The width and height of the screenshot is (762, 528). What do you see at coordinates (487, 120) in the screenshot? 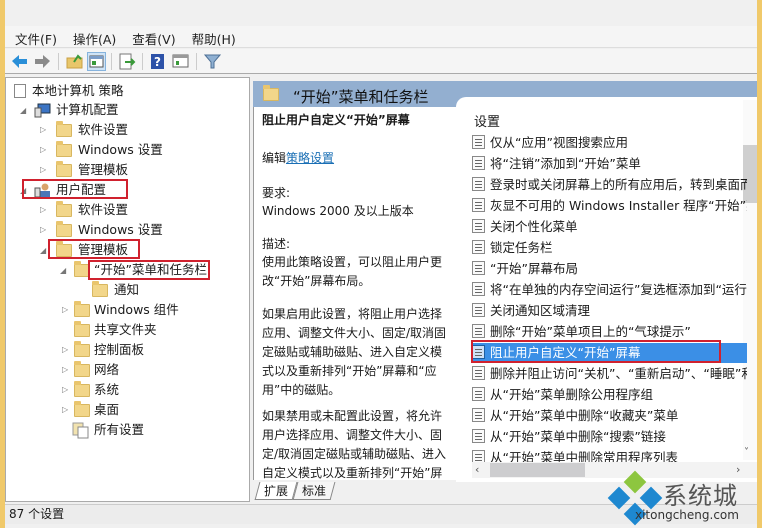
I see `column-header-setting: 设置` at bounding box center [487, 120].